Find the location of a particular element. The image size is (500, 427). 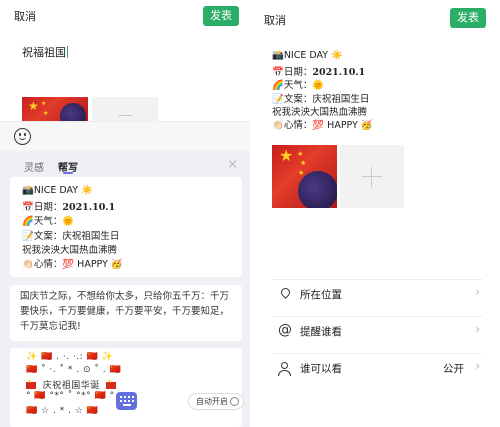

tab-inspiration: 灵感 is located at coordinates (34, 166).